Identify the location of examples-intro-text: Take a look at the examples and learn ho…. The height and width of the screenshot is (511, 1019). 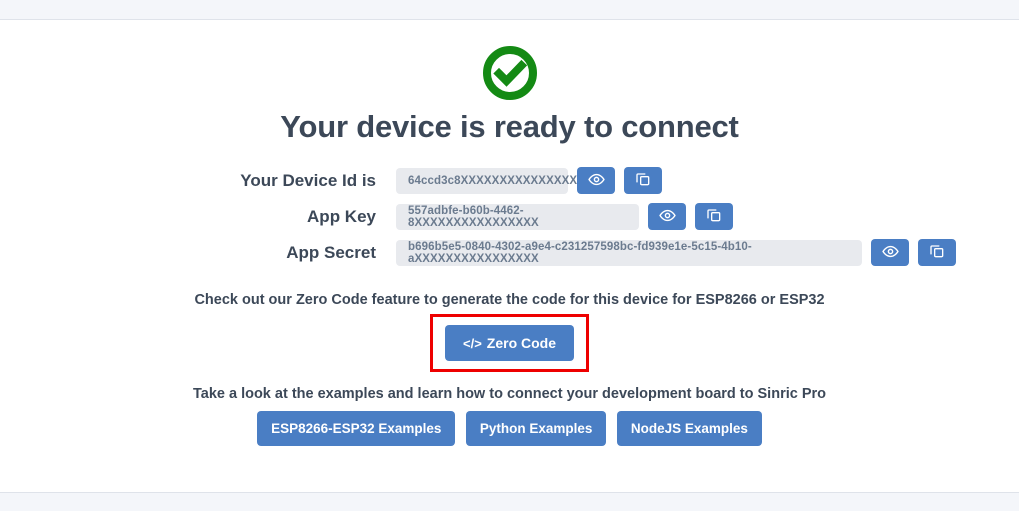
(509, 394).